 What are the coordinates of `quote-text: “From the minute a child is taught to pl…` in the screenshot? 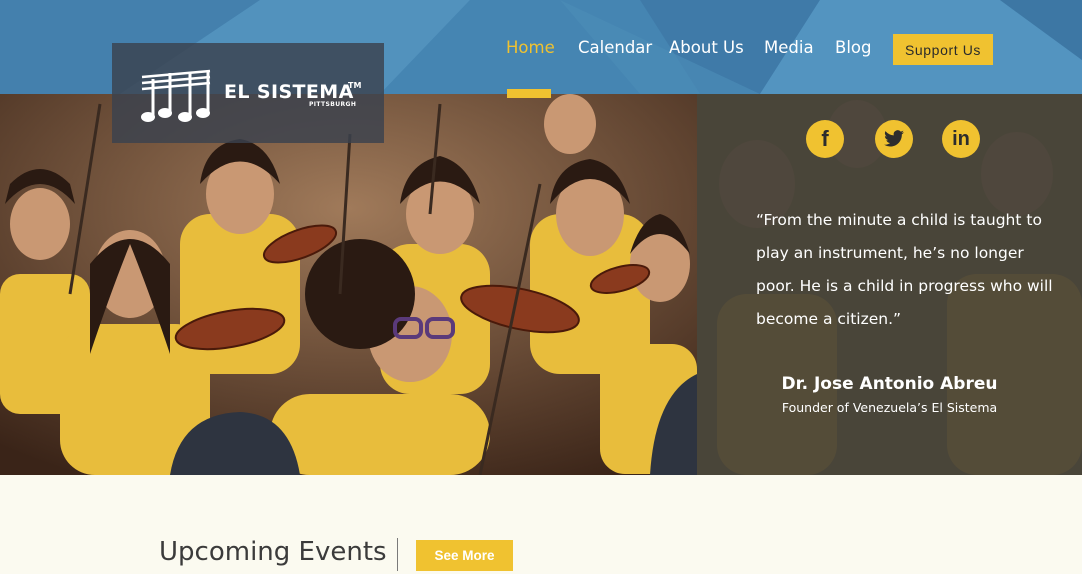 It's located at (904, 269).